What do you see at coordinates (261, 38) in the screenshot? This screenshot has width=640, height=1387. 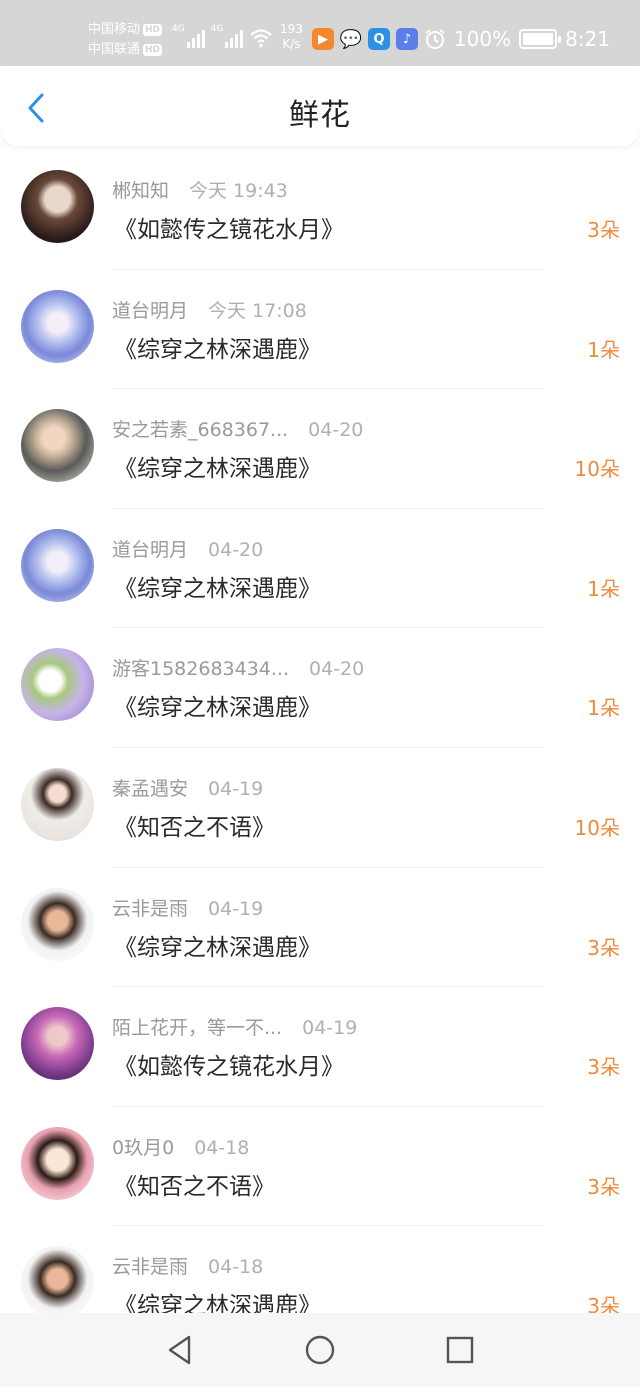 I see `wifi-icon` at bounding box center [261, 38].